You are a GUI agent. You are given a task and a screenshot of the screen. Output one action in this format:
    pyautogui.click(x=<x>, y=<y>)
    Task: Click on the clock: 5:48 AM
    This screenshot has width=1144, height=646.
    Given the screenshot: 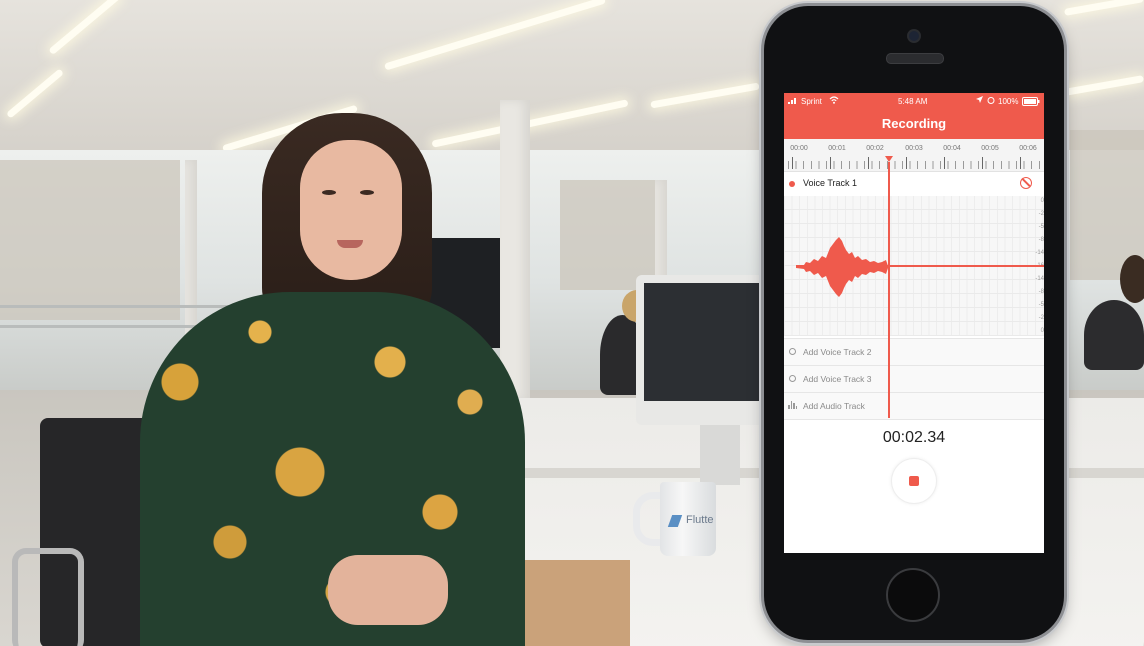 What is the action you would take?
    pyautogui.click(x=913, y=101)
    